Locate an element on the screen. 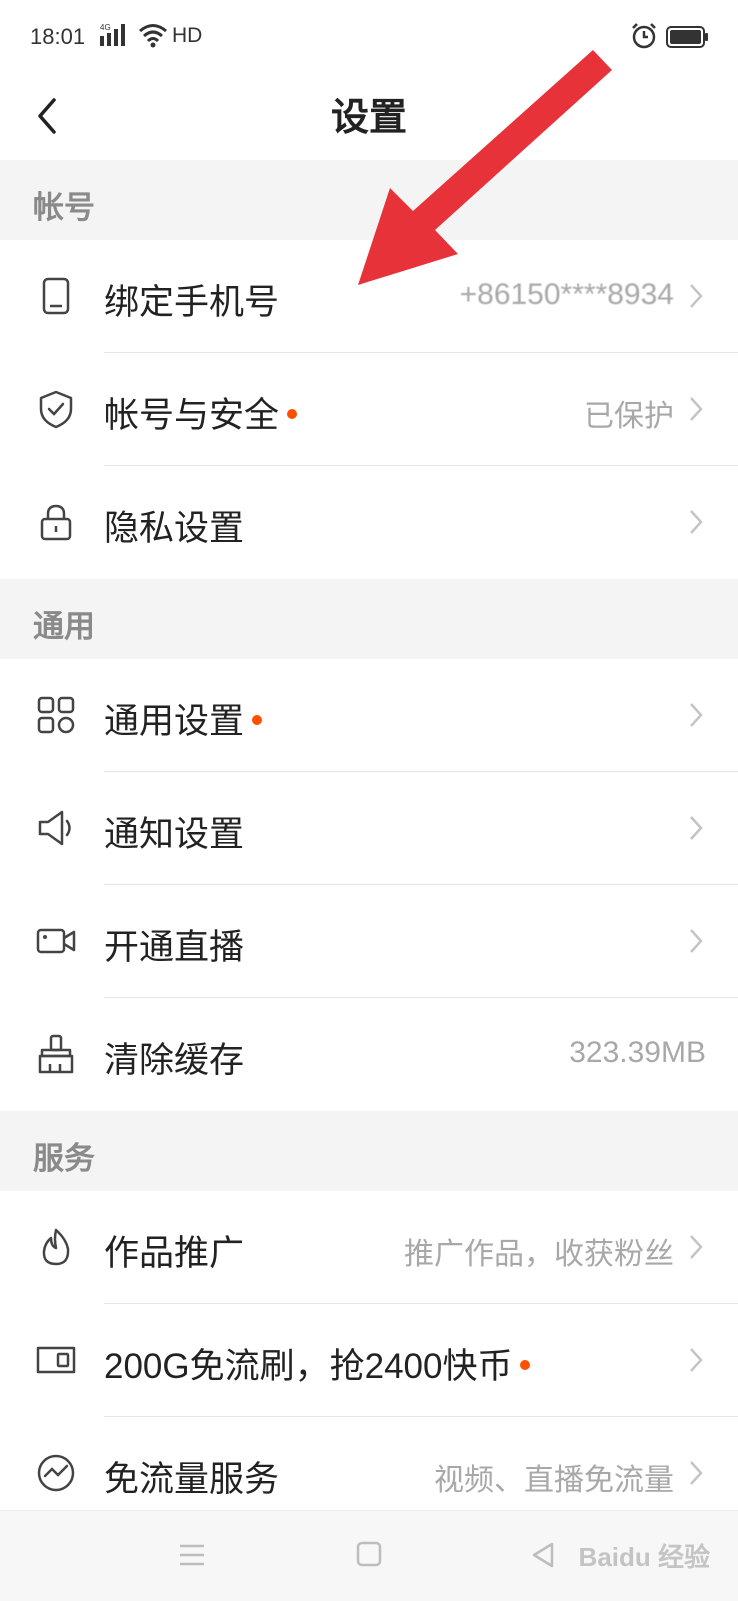  notification-settings-row: 通知设置 is located at coordinates (369, 828).